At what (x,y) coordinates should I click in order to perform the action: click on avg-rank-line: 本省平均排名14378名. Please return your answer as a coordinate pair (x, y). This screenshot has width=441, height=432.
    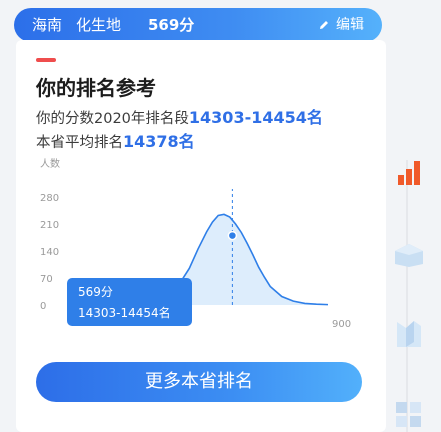
    Looking at the image, I should click on (115, 140).